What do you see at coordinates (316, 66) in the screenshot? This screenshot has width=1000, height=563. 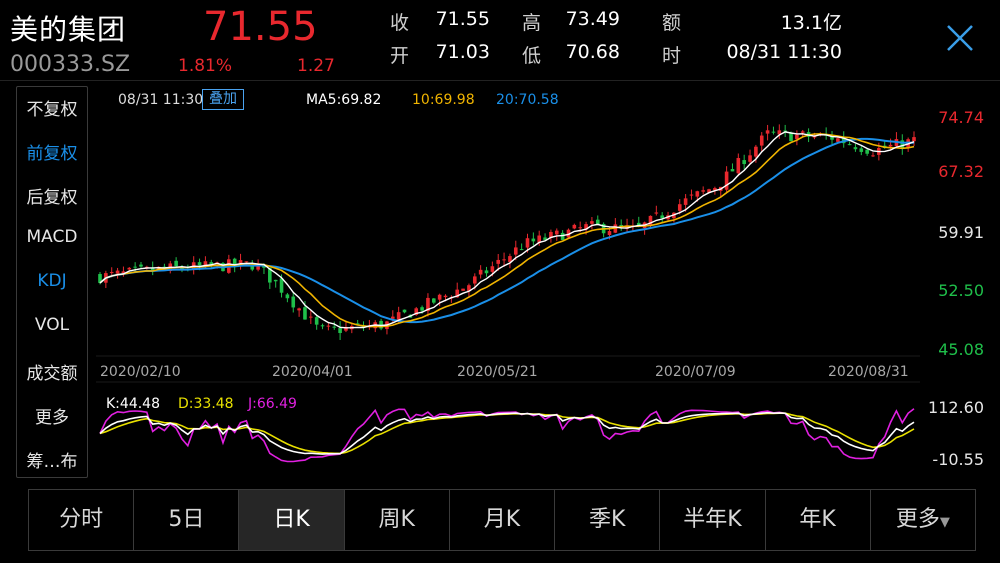 I see `price-change: 1.27` at bounding box center [316, 66].